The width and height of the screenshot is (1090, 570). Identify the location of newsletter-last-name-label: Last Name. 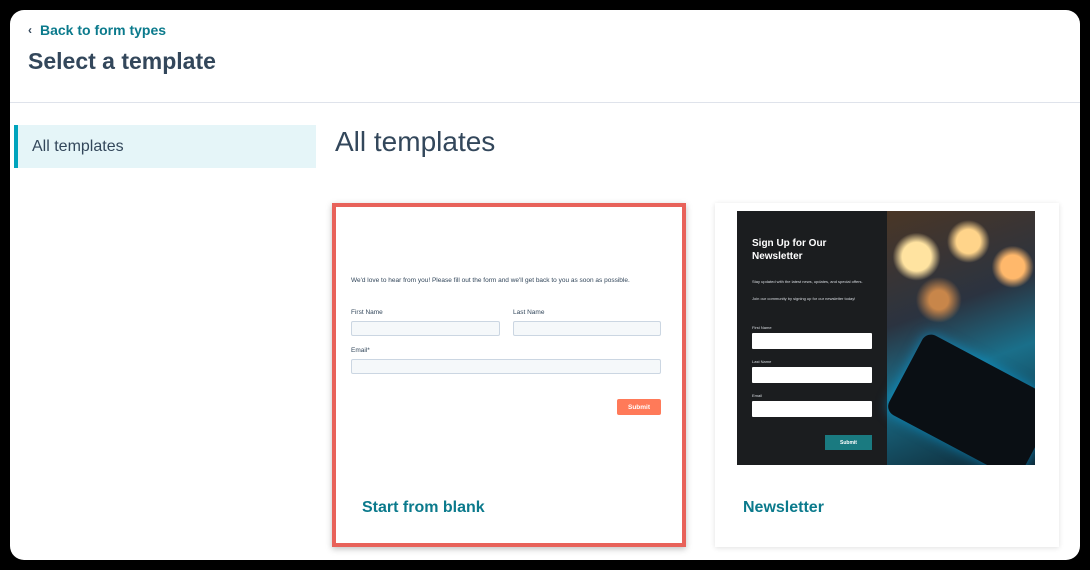
(762, 361).